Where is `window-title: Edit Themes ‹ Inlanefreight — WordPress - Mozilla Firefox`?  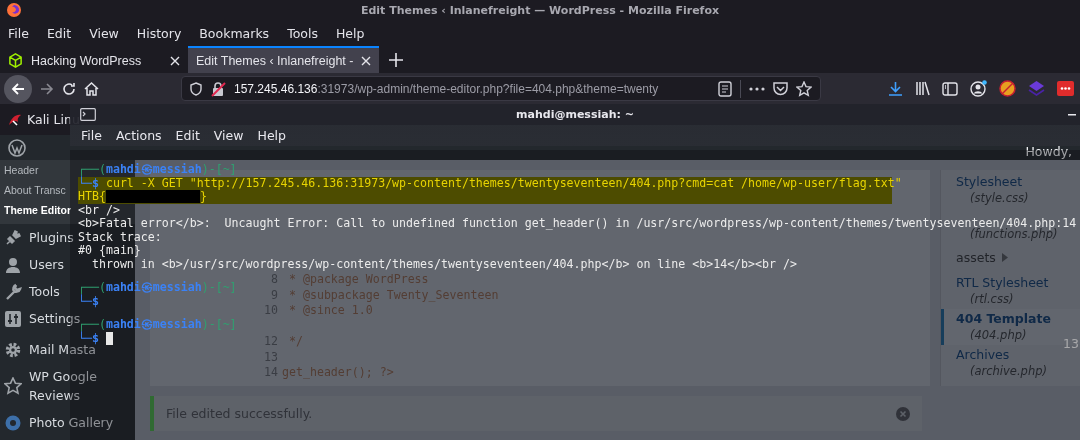 window-title: Edit Themes ‹ Inlanefreight — WordPress - Mozilla Firefox is located at coordinates (540, 10).